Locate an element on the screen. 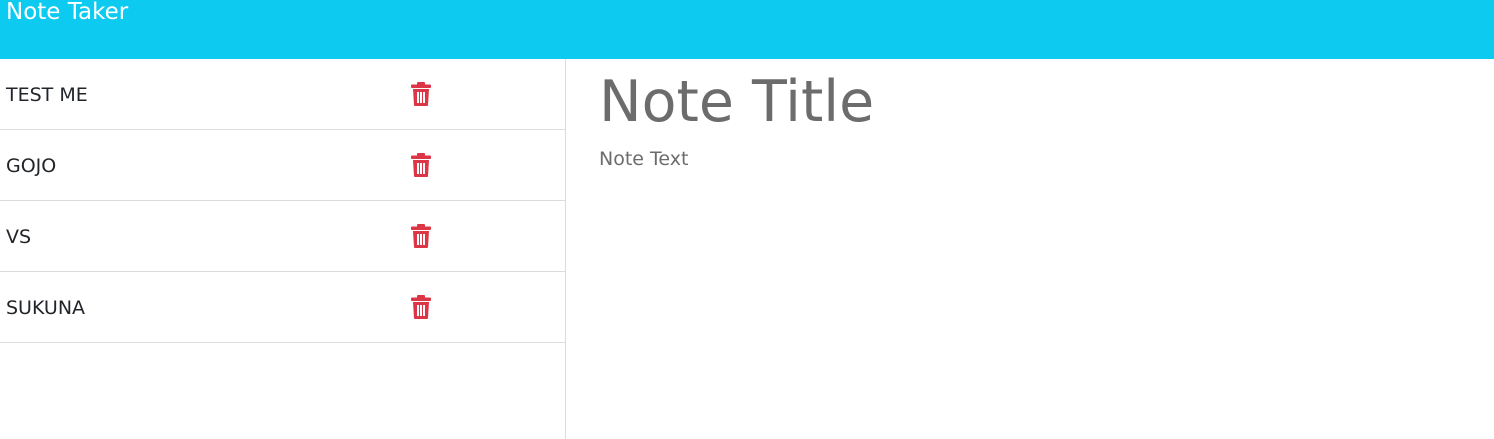 This screenshot has height=439, width=1494. note-list-item: SUKUNA is located at coordinates (282, 307).